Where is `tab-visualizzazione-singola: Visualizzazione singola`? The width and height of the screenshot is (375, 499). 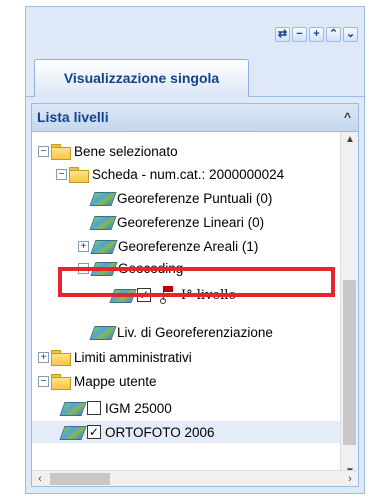 tab-visualizzazione-singola: Visualizzazione singola is located at coordinates (141, 78).